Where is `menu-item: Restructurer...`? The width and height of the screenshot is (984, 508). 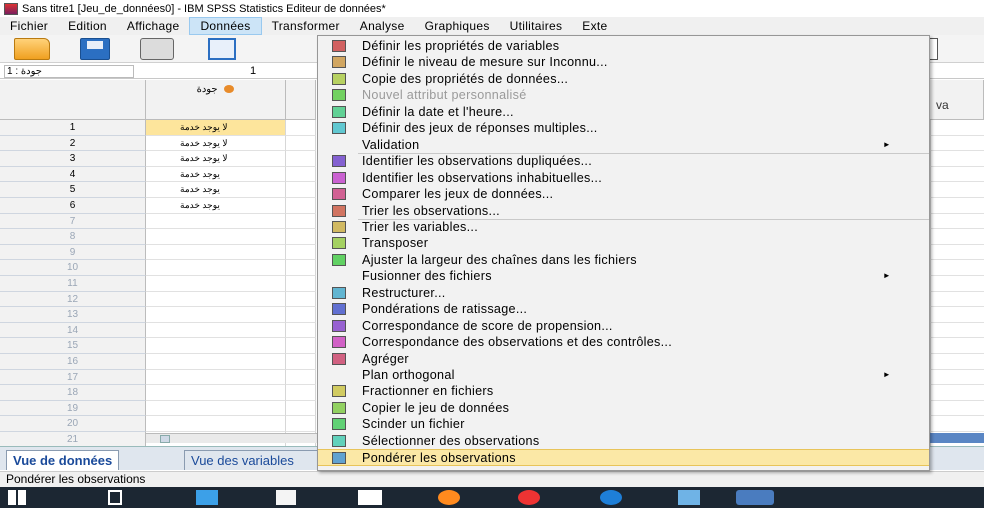
menu-item: Restructurer... is located at coordinates (623, 293).